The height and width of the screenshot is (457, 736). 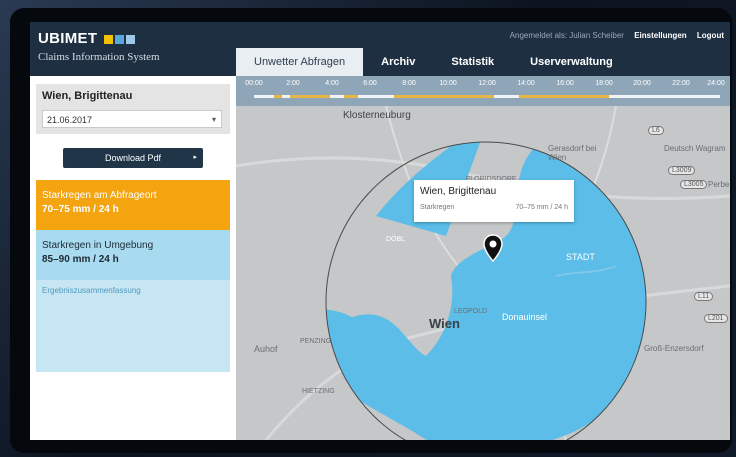 What do you see at coordinates (444, 323) in the screenshot?
I see `map-label-wien: Wien` at bounding box center [444, 323].